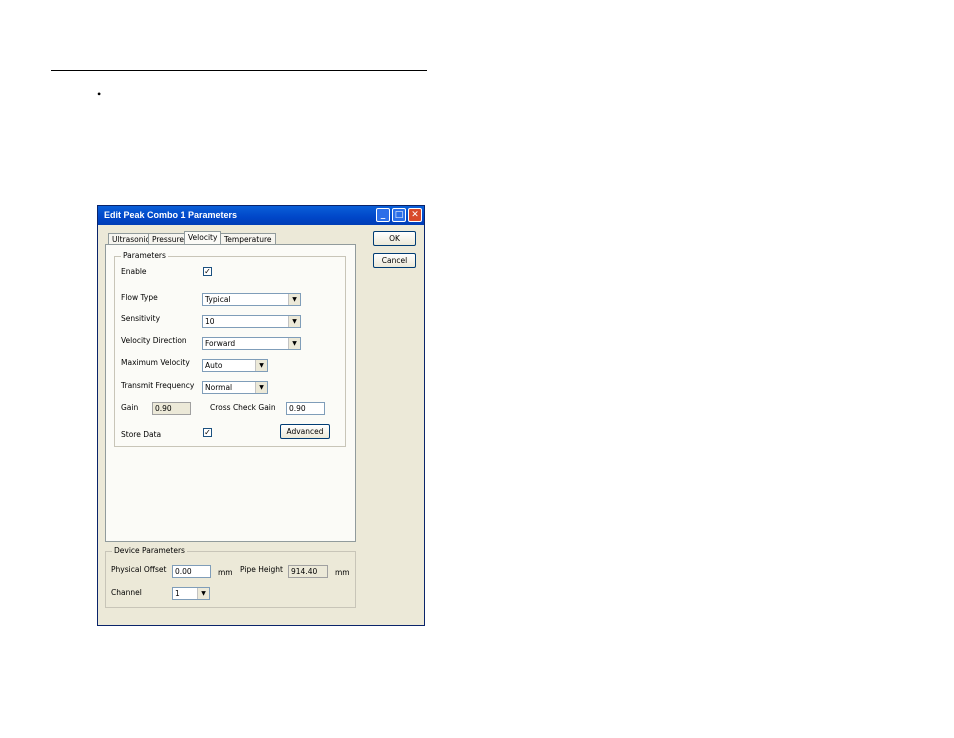 The height and width of the screenshot is (738, 954). Describe the element at coordinates (235, 387) in the screenshot. I see `transmit-frequency-select: Normal ▼` at that location.